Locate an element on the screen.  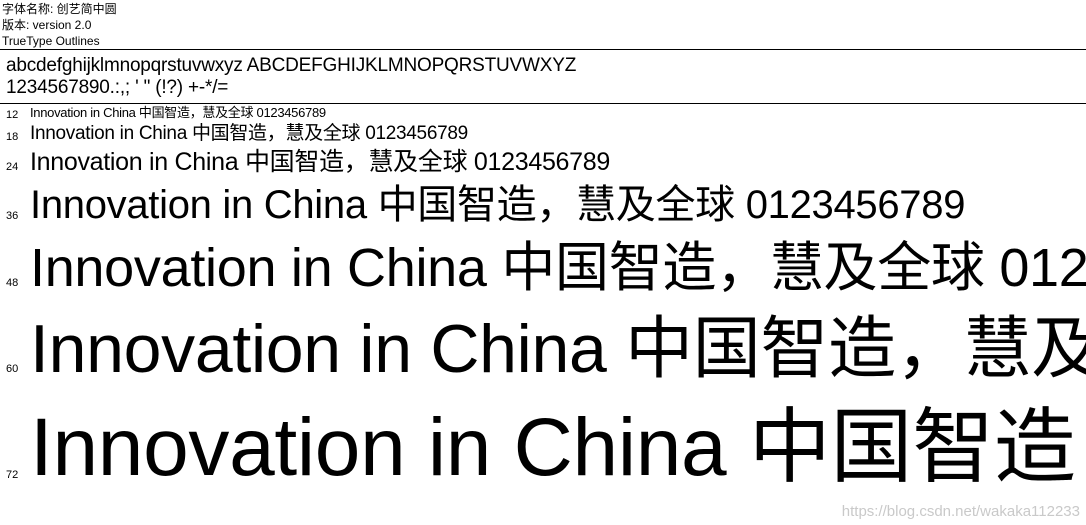
sample-size-label: 72 is located at coordinates (12, 475).